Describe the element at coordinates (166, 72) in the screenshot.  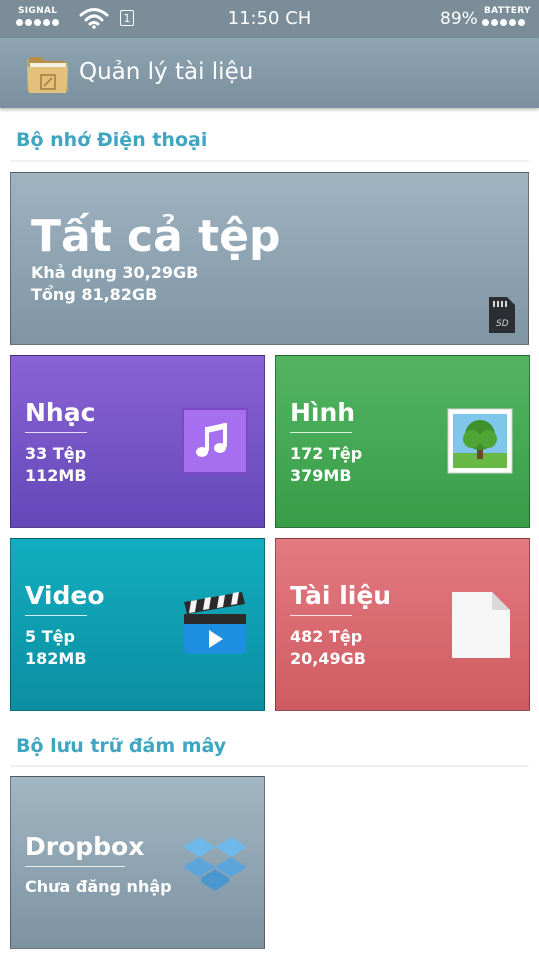
I see `app-title: Quản lý tài liệu` at that location.